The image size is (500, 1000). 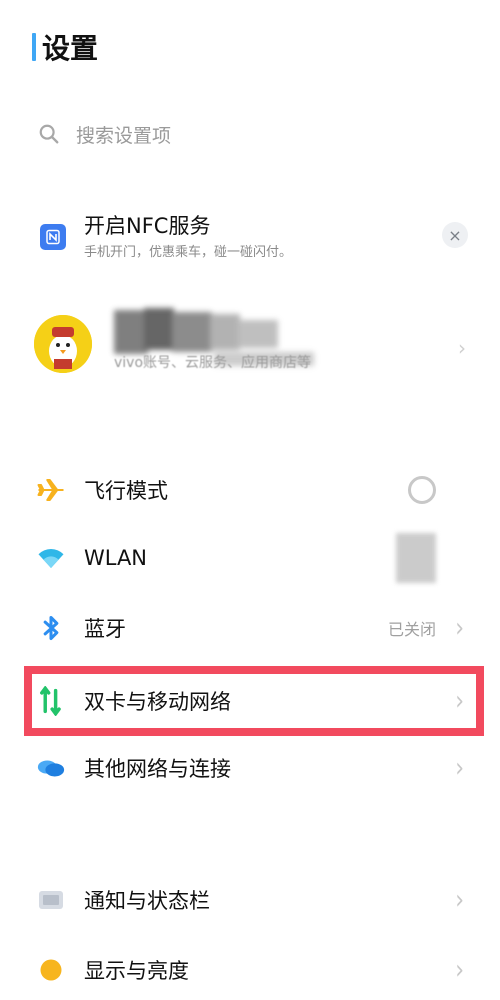 I want to click on nfc-subtitle: 手机开门，优惠乘车，碰一碰闪付。, so click(x=188, y=252).